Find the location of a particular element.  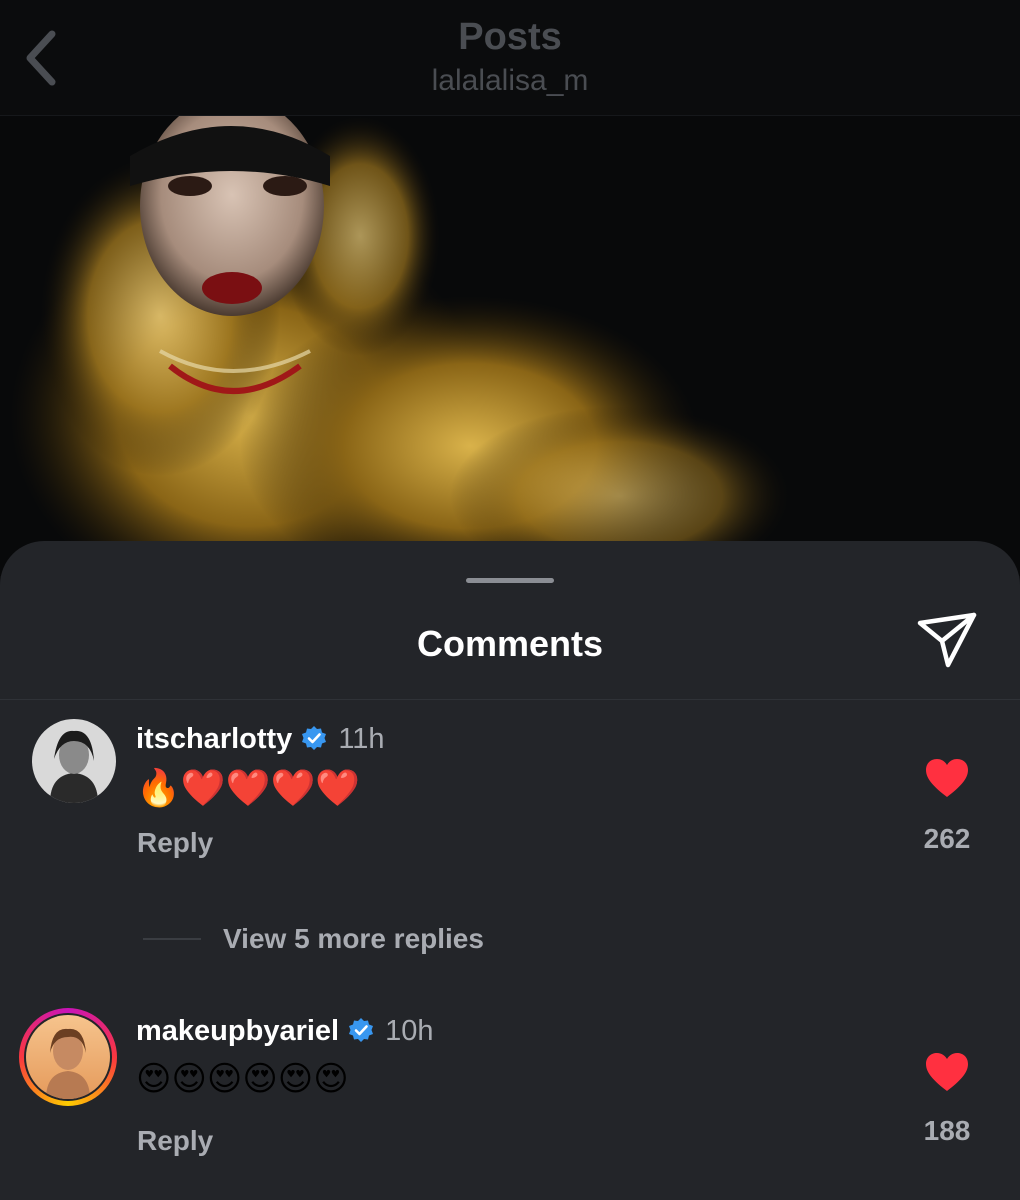

comment-emoji-text: 😍😍😍😍😍😍 is located at coordinates (242, 1079).